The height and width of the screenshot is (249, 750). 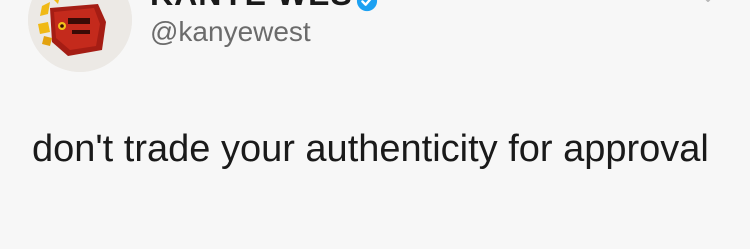 I want to click on chevron-down-icon, so click(x=708, y=5).